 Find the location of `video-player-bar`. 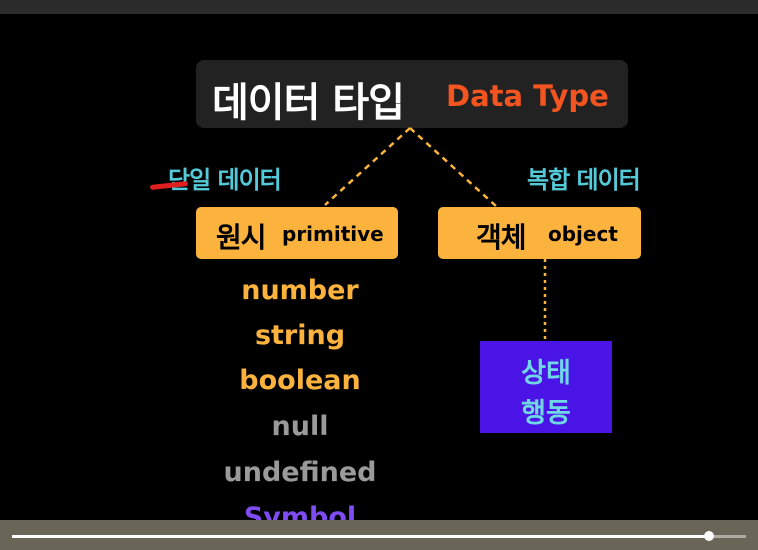

video-player-bar is located at coordinates (379, 535).